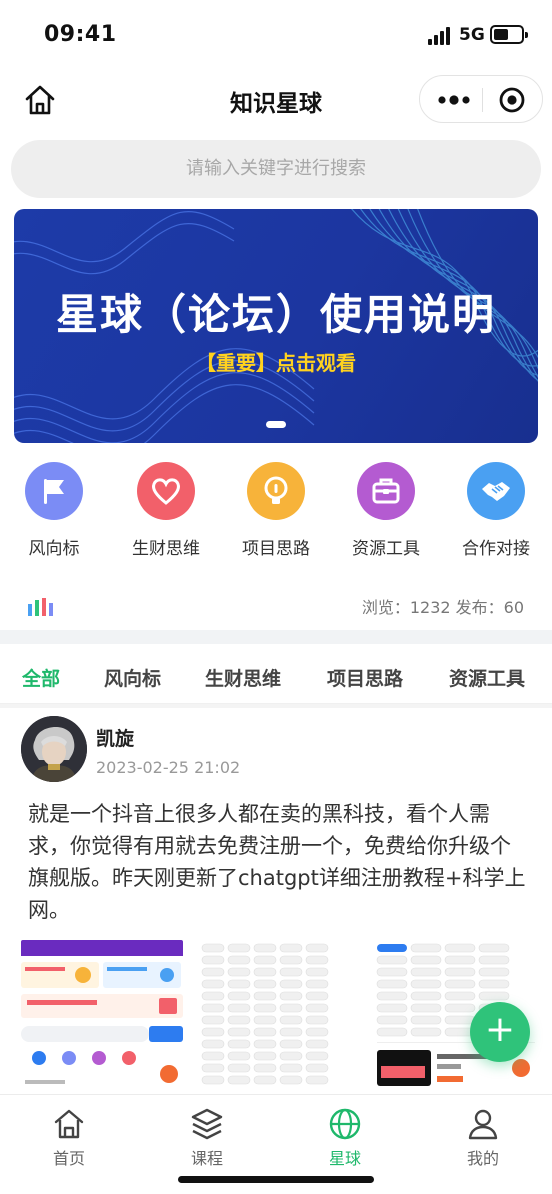  I want to click on flag-icon, so click(54, 491).